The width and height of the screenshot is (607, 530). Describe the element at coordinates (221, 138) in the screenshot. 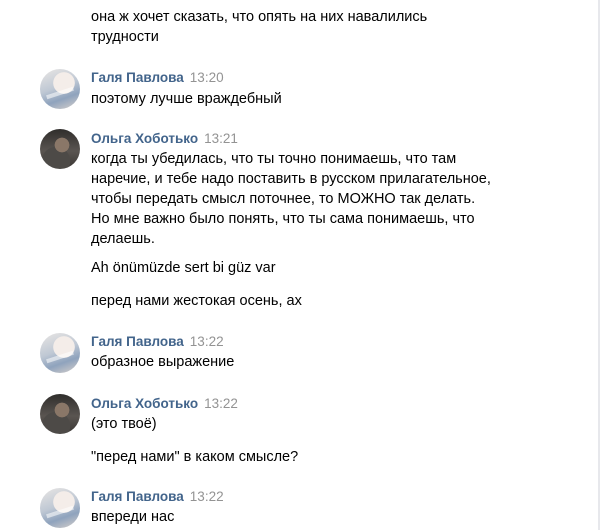

I see `message-time: 13:21` at that location.